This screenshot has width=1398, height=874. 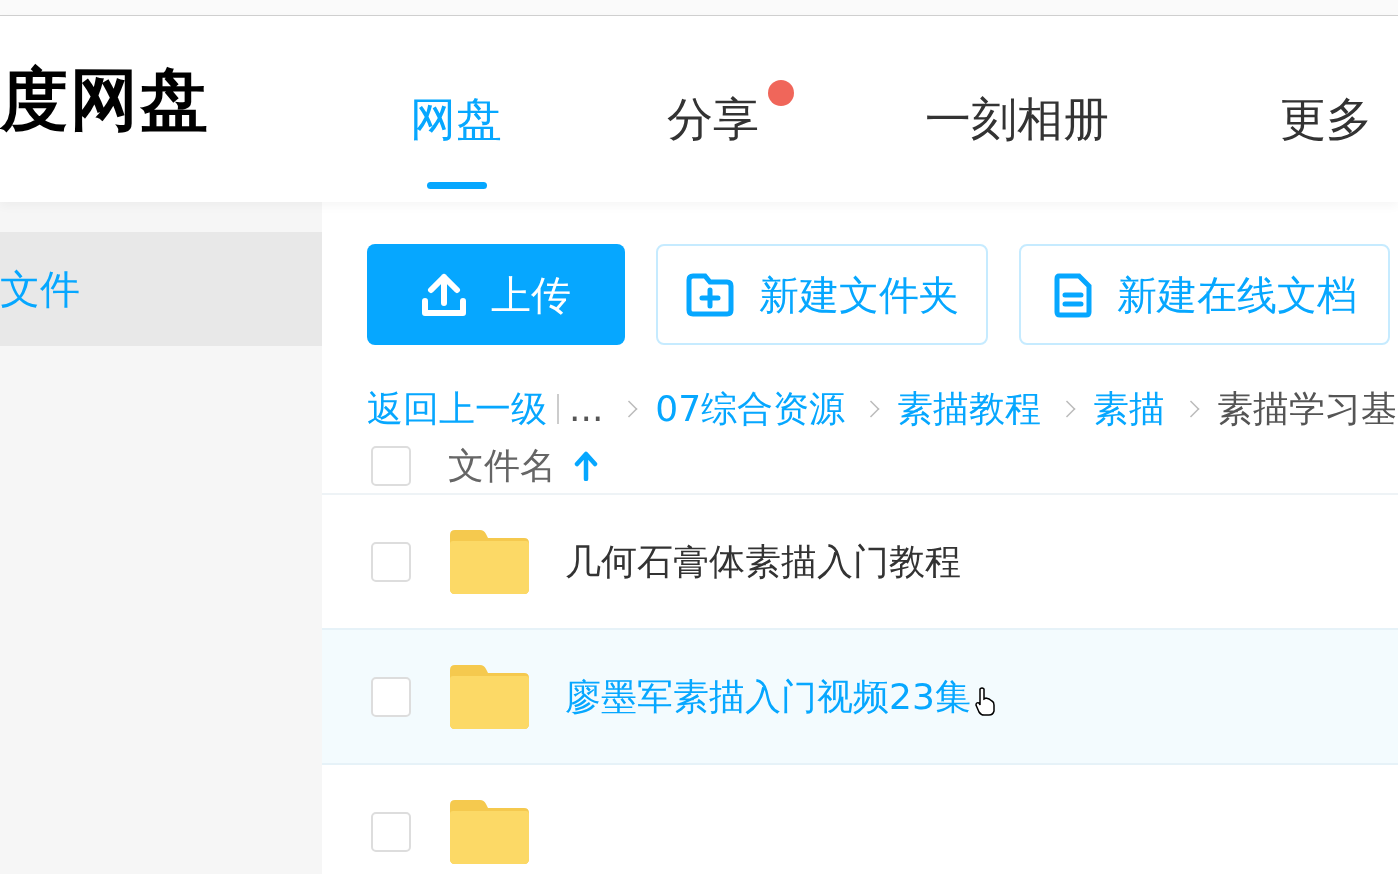 I want to click on new-document-button: 新建在线文档, so click(x=1204, y=294).